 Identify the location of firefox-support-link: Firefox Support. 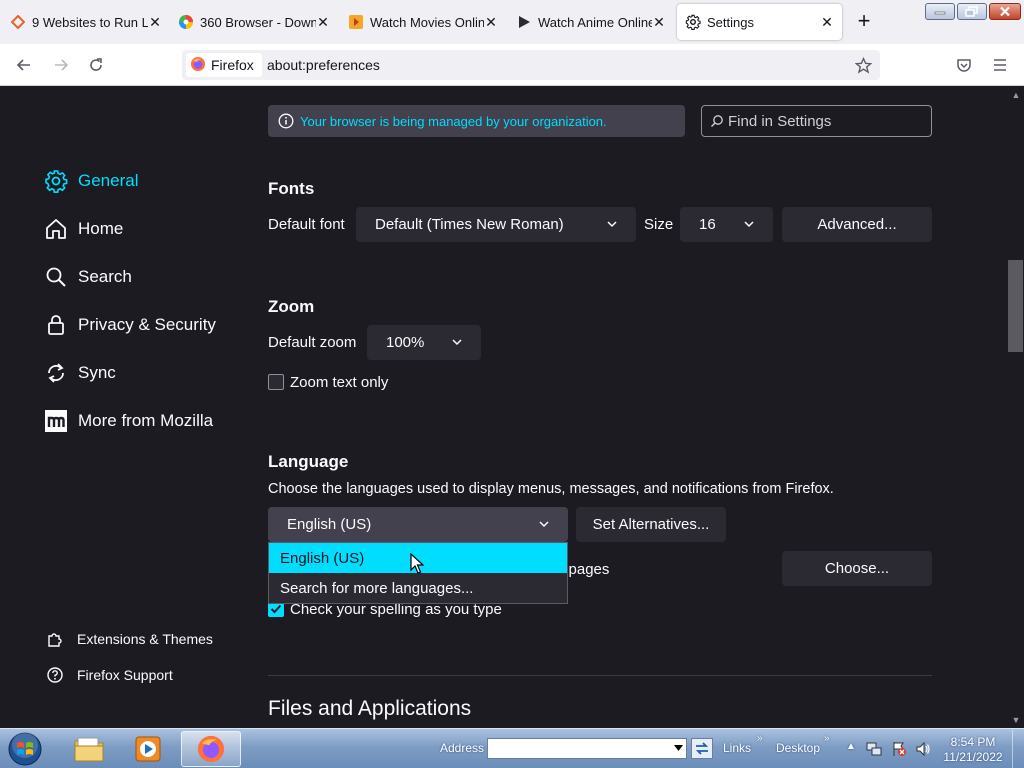
(109, 675).